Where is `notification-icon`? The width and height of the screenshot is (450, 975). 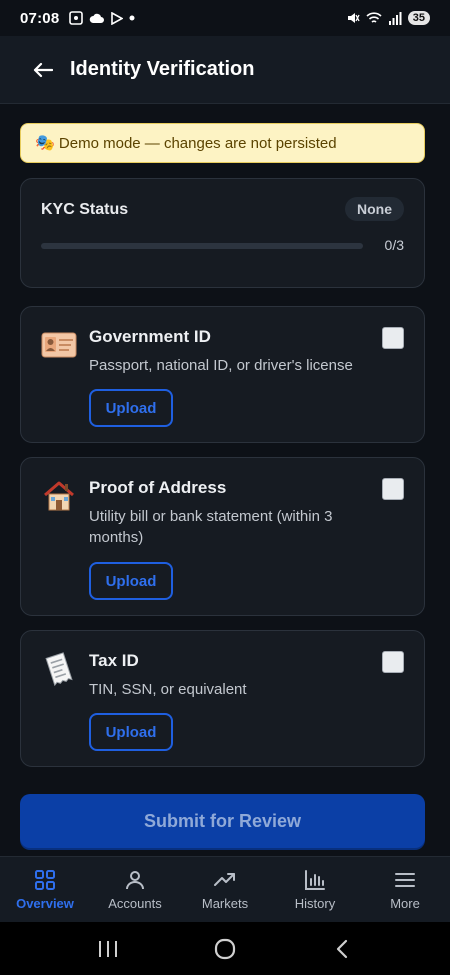 notification-icon is located at coordinates (76, 18).